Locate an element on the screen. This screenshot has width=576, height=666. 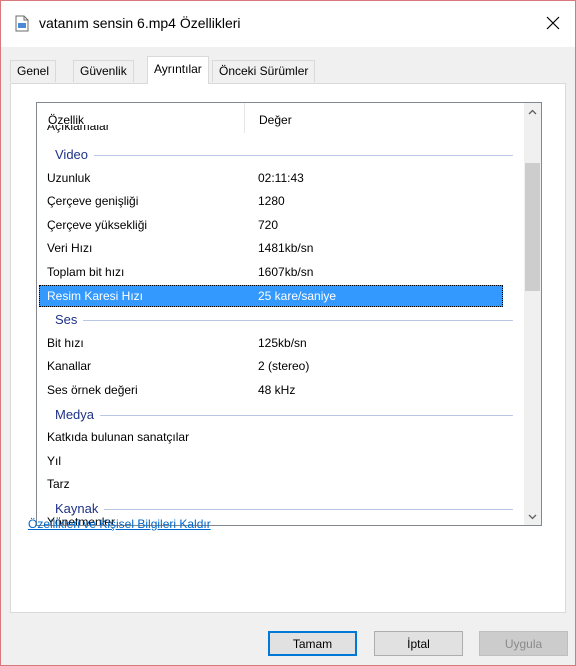
property-value: 720 is located at coordinates (268, 225).